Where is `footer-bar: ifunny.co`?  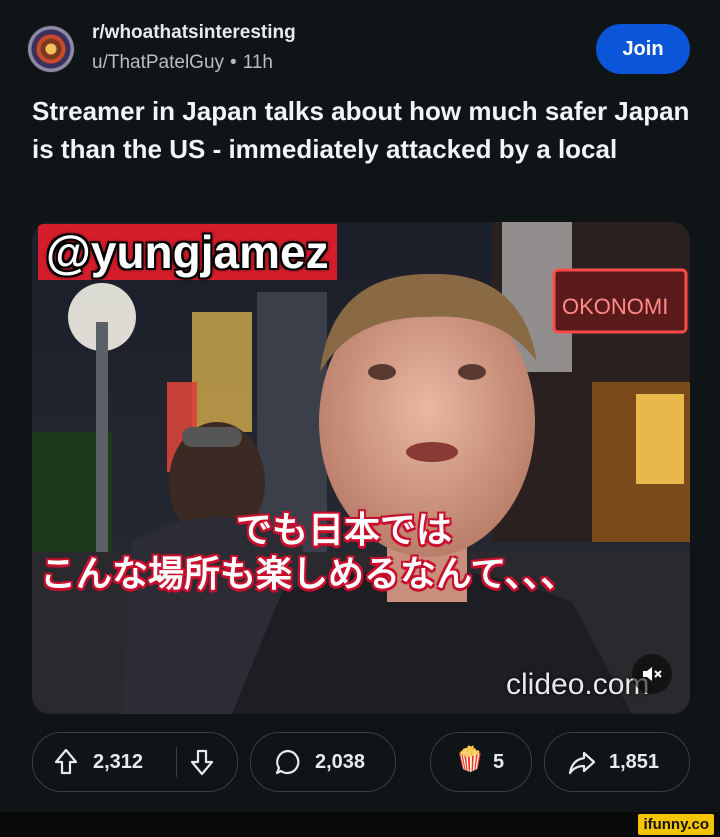
footer-bar: ifunny.co is located at coordinates (360, 824).